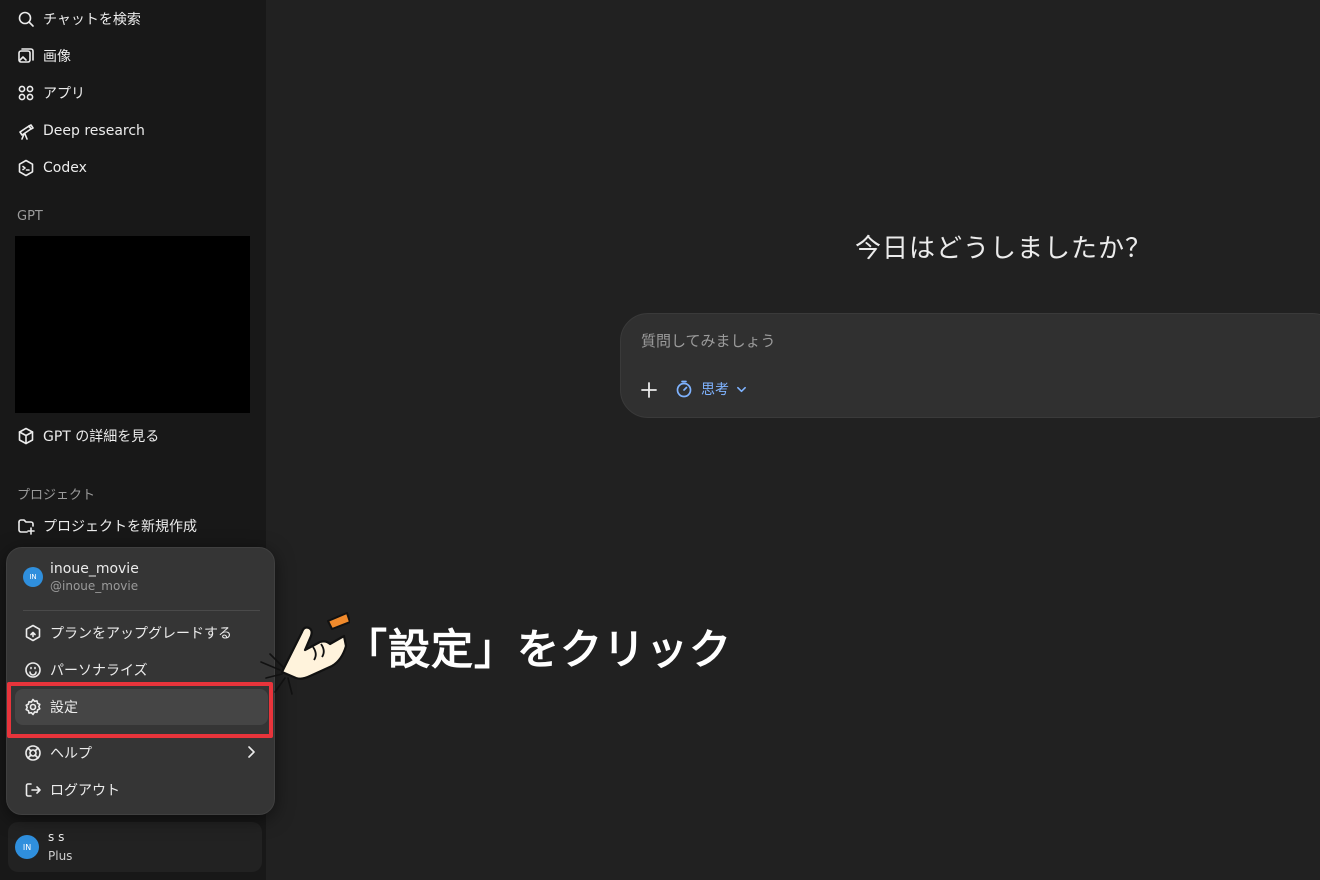 This screenshot has height=880, width=1320. I want to click on nav-label: チャットを検索, so click(92, 20).